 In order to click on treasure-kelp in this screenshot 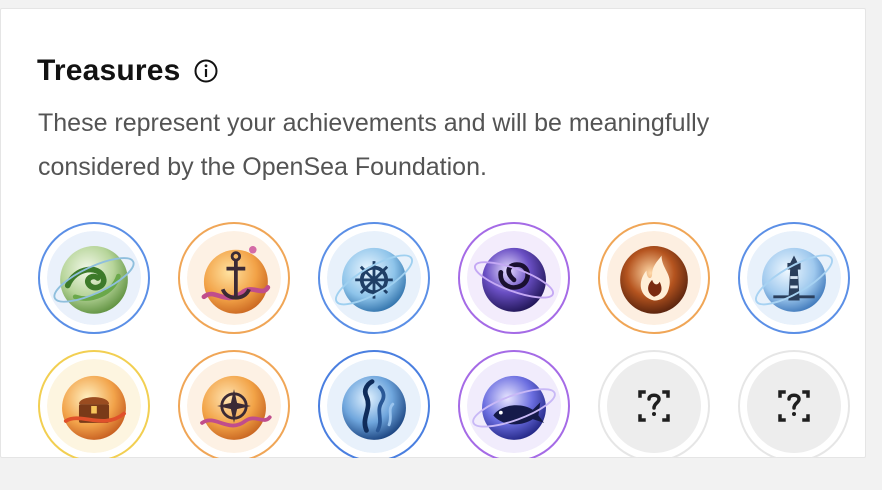, I will do `click(374, 406)`.